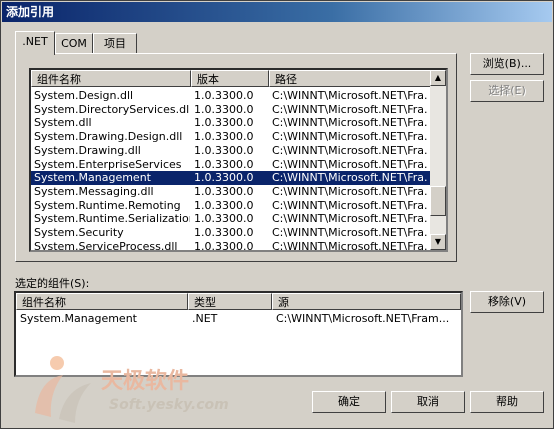 The image size is (554, 429). What do you see at coordinates (92, 178) in the screenshot?
I see `component-name: System.Management` at bounding box center [92, 178].